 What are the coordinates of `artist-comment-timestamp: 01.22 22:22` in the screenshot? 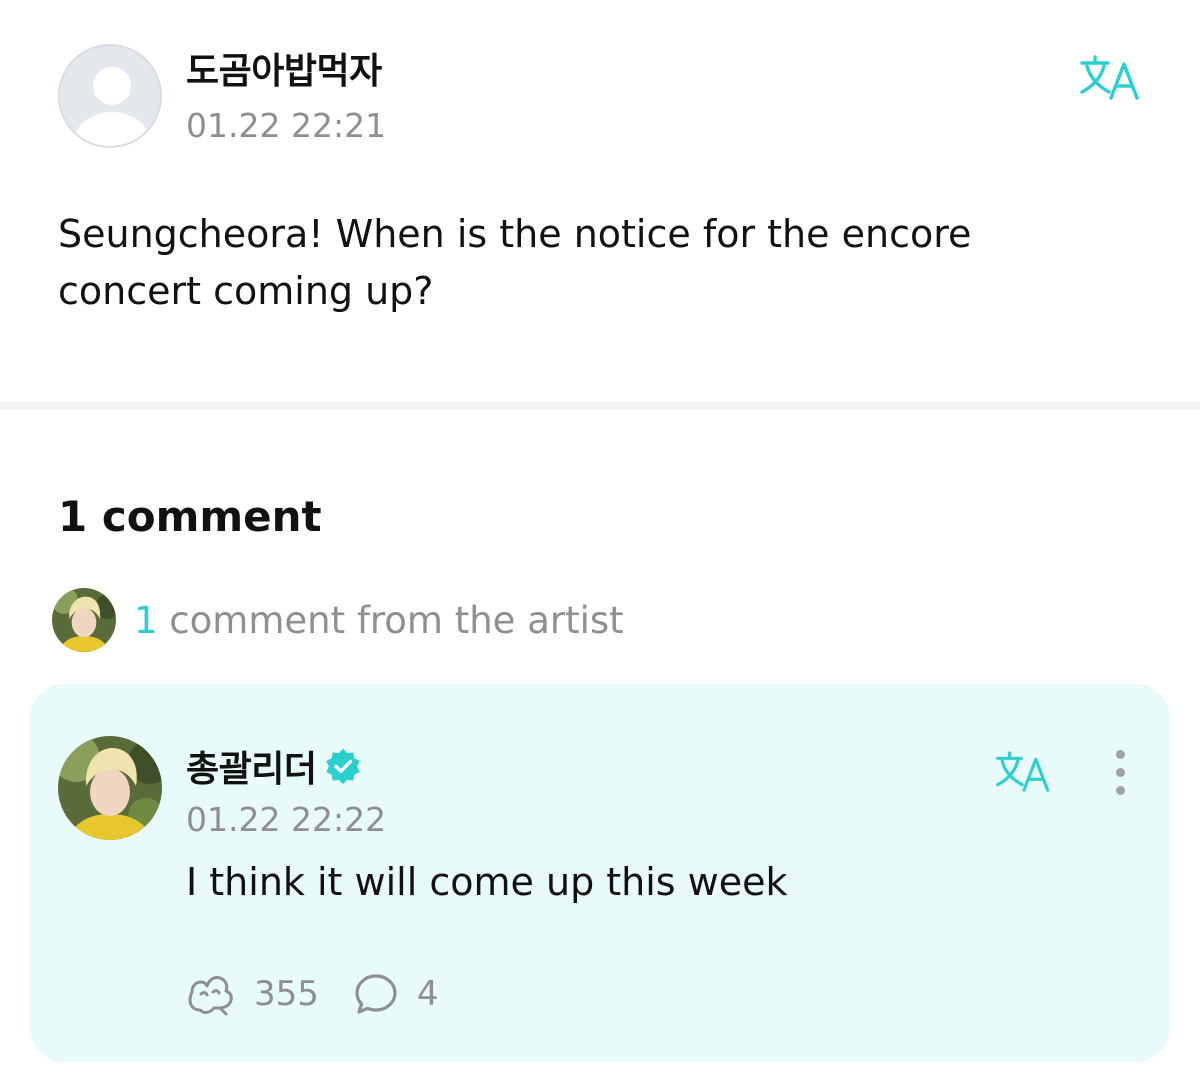 It's located at (286, 819).